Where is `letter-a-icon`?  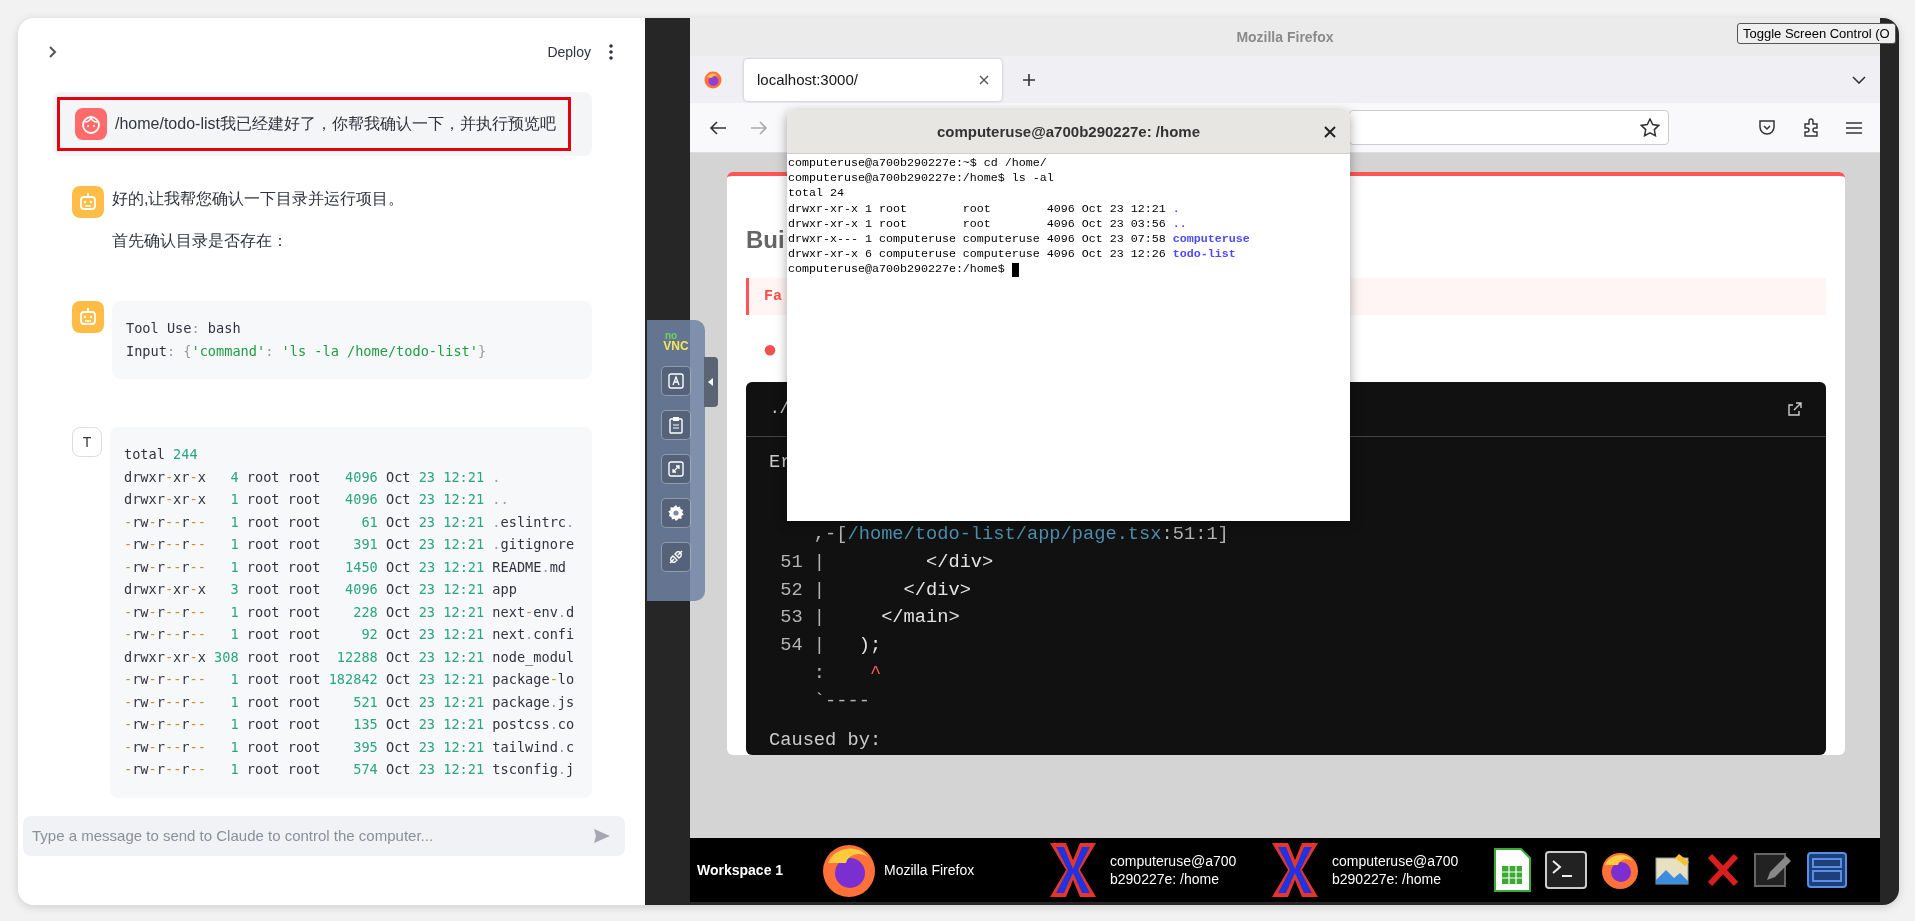
letter-a-icon is located at coordinates (676, 381).